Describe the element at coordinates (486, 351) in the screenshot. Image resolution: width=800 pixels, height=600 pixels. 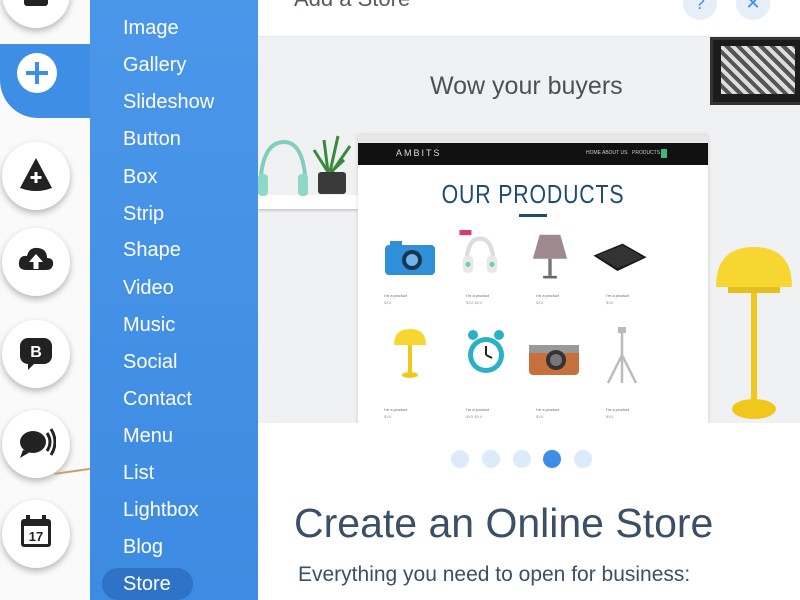
I see `product-alarm-clock-image` at that location.